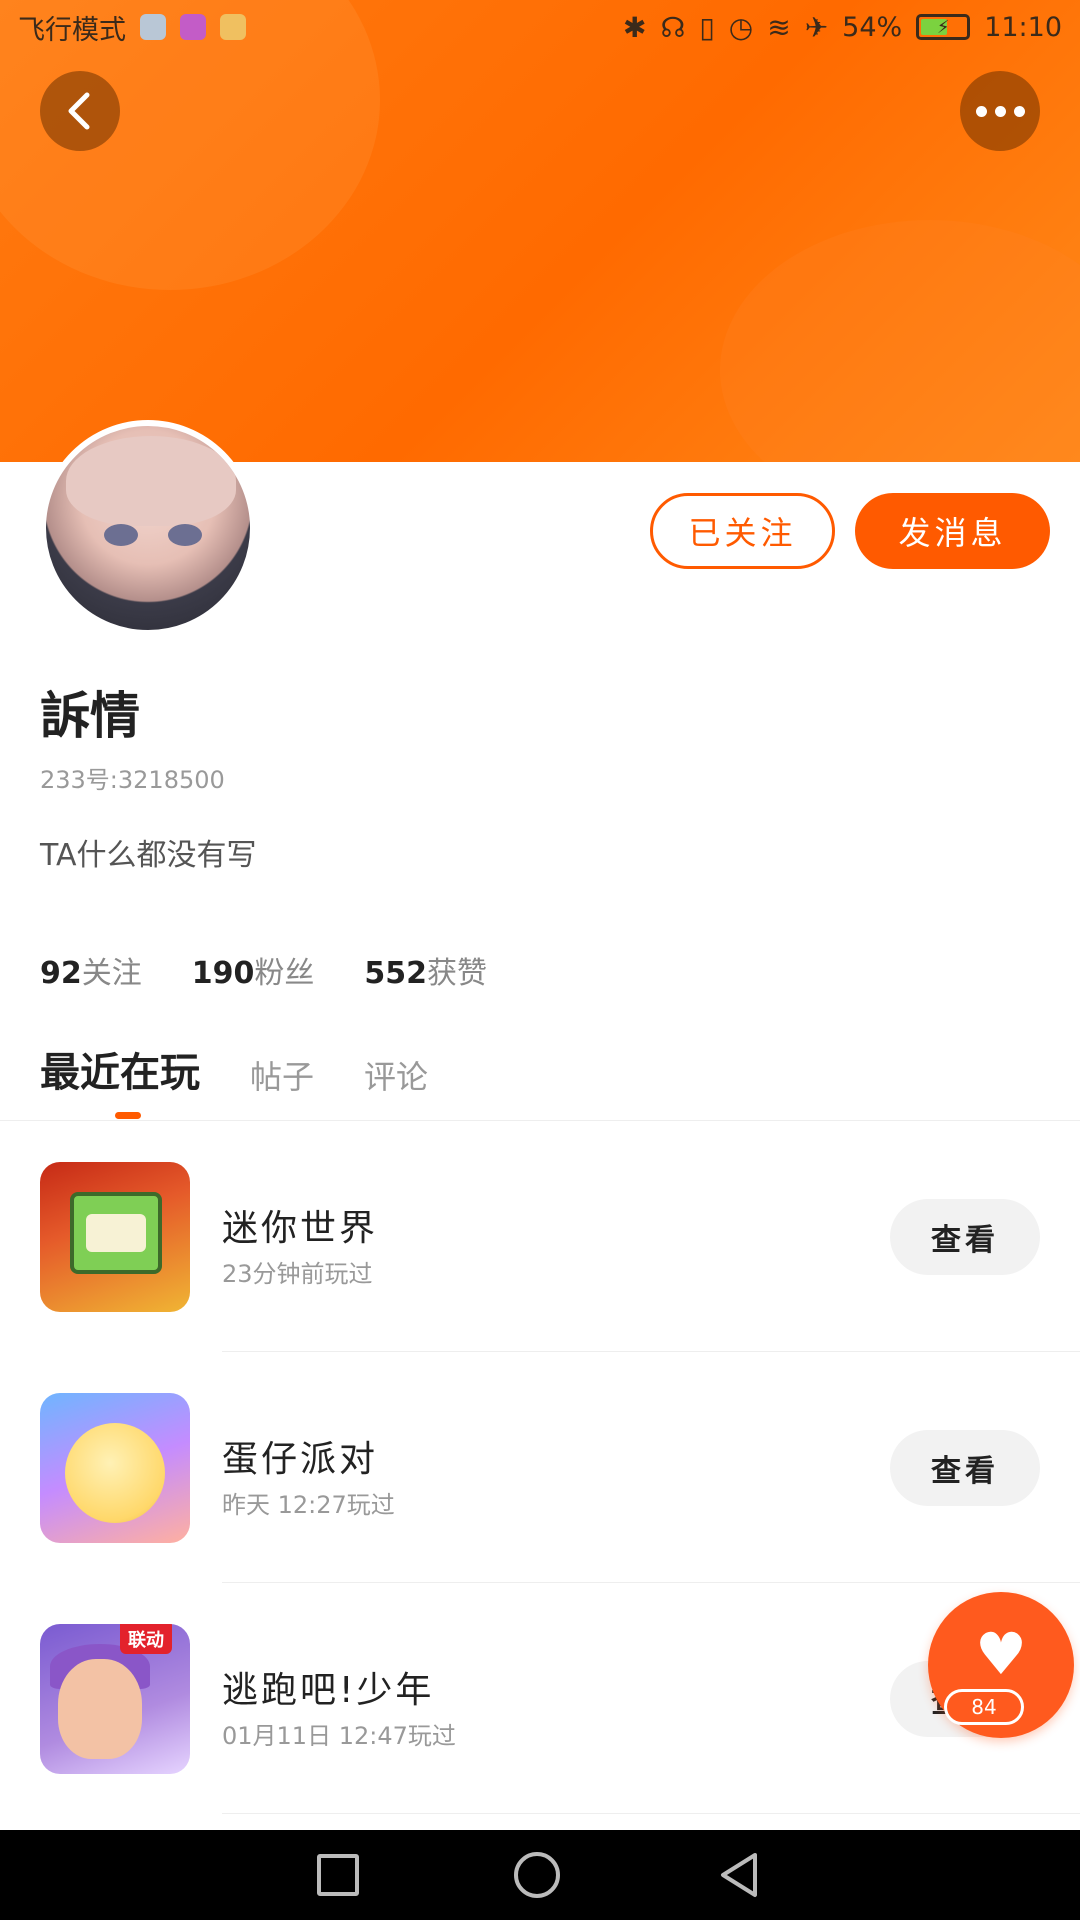 Image resolution: width=1080 pixels, height=1920 pixels. I want to click on list-item: 蛋仔派对 昨天 12:27玩过 查看, so click(540, 1467).